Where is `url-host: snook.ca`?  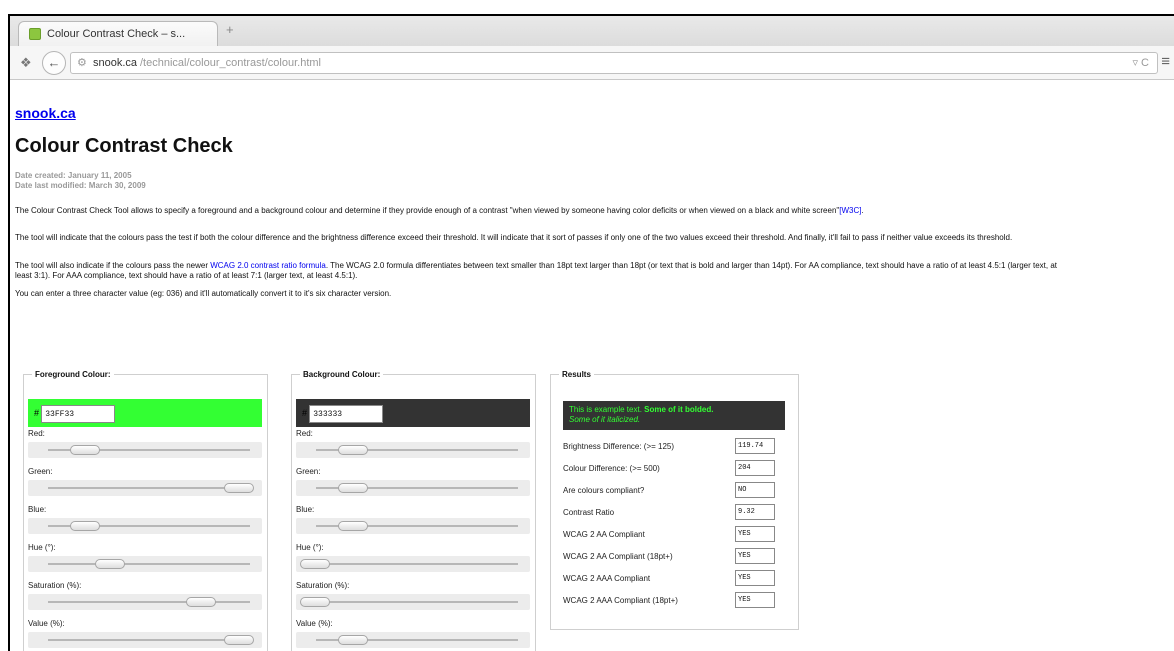
url-host: snook.ca is located at coordinates (115, 63).